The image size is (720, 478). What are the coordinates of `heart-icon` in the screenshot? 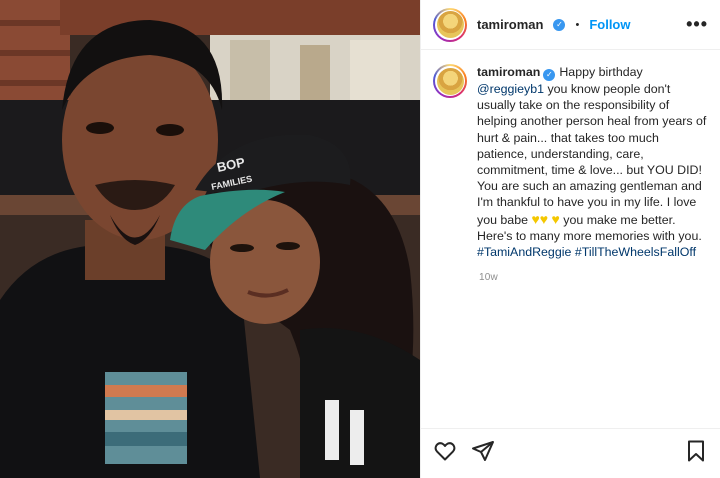 It's located at (445, 451).